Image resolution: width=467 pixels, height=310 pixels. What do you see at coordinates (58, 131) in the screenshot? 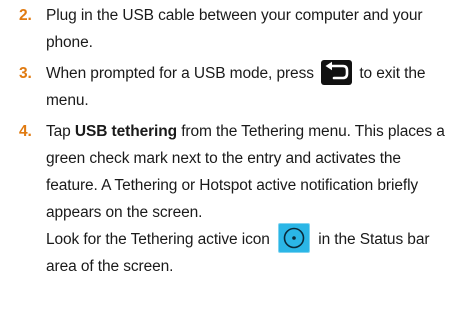
I see `step-4-tap-word: Tap` at bounding box center [58, 131].